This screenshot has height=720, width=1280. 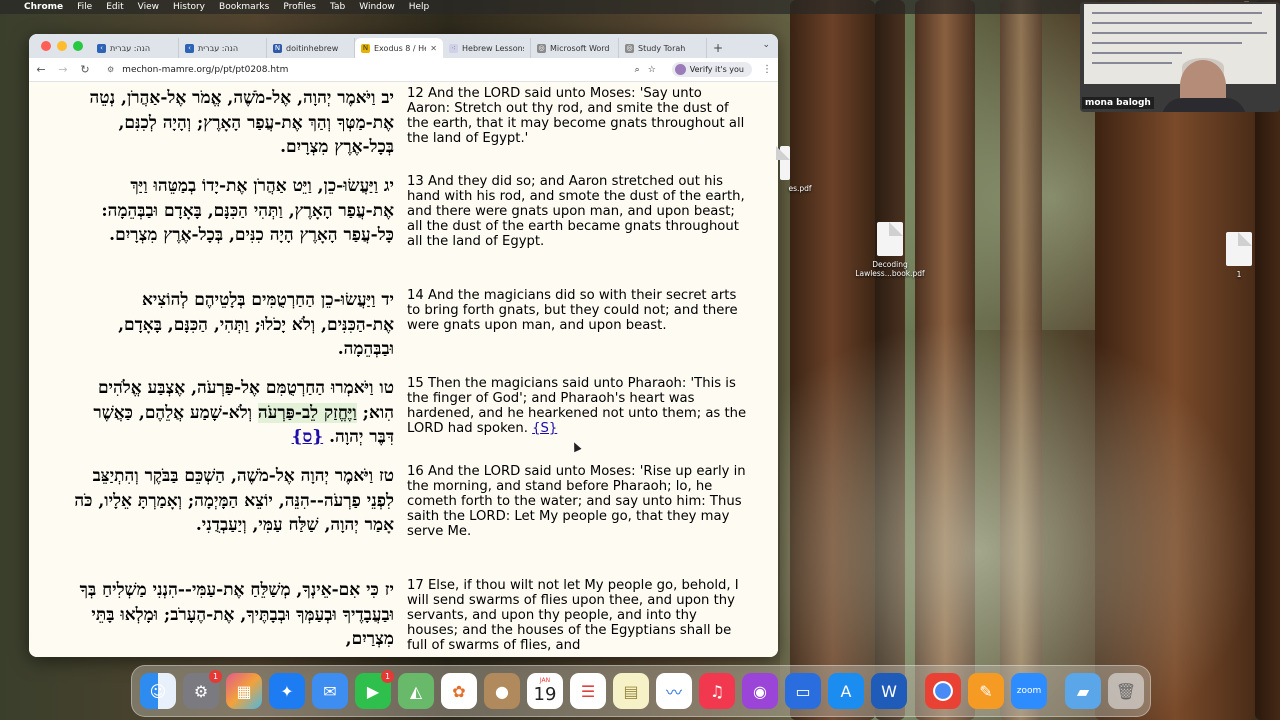 I want to click on close-tab-icon: ✕, so click(x=433, y=48).